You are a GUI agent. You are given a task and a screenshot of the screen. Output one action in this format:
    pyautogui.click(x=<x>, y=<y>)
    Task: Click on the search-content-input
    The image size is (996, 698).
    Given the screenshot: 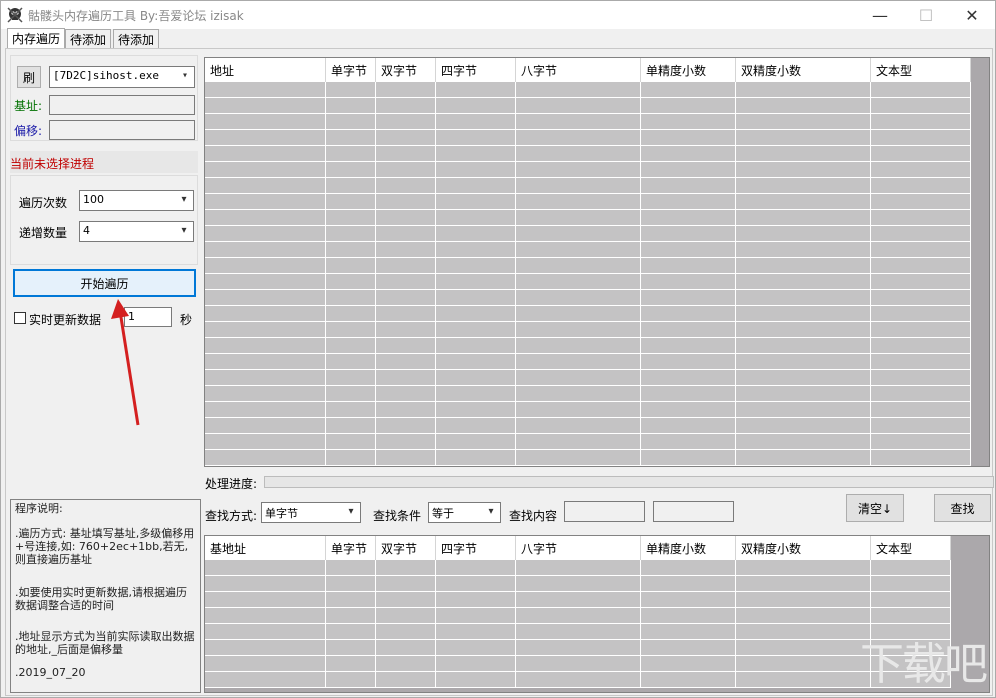 What is the action you would take?
    pyautogui.click(x=604, y=511)
    